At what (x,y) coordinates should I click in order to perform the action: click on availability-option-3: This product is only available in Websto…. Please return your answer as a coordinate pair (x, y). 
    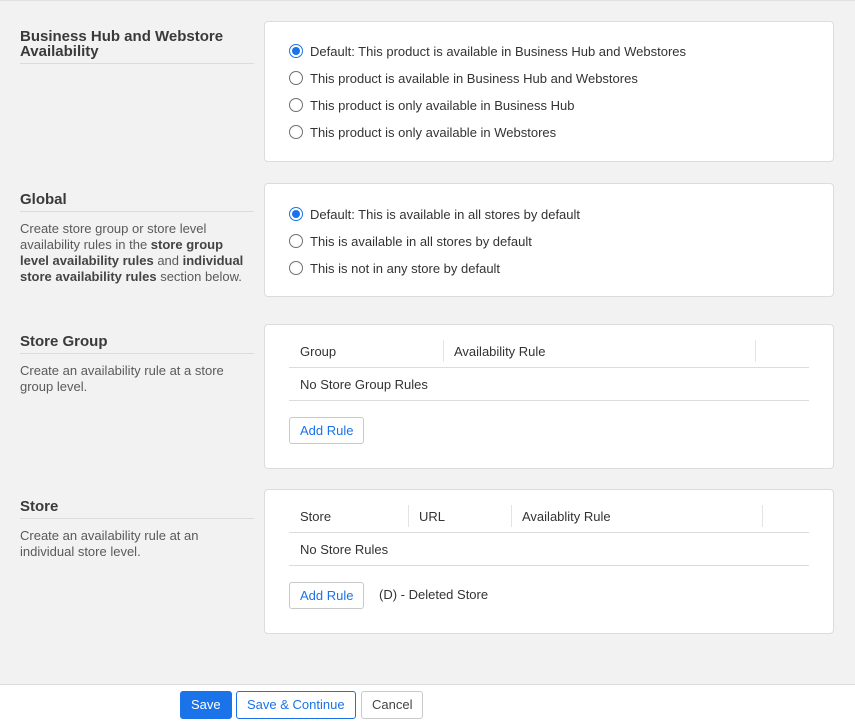
    Looking at the image, I should click on (422, 132).